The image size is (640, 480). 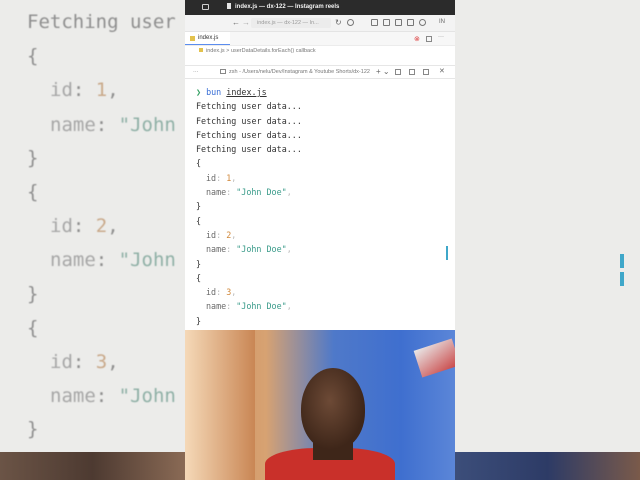 I want to click on layout-panel-icon, so click(x=386, y=22).